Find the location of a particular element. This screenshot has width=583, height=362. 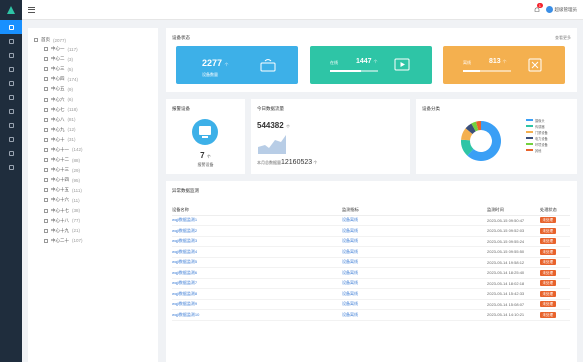

table-row: wqjl数据监测8 设备离线 2023-05-14 15:42:33 未处理 is located at coordinates (371, 294).